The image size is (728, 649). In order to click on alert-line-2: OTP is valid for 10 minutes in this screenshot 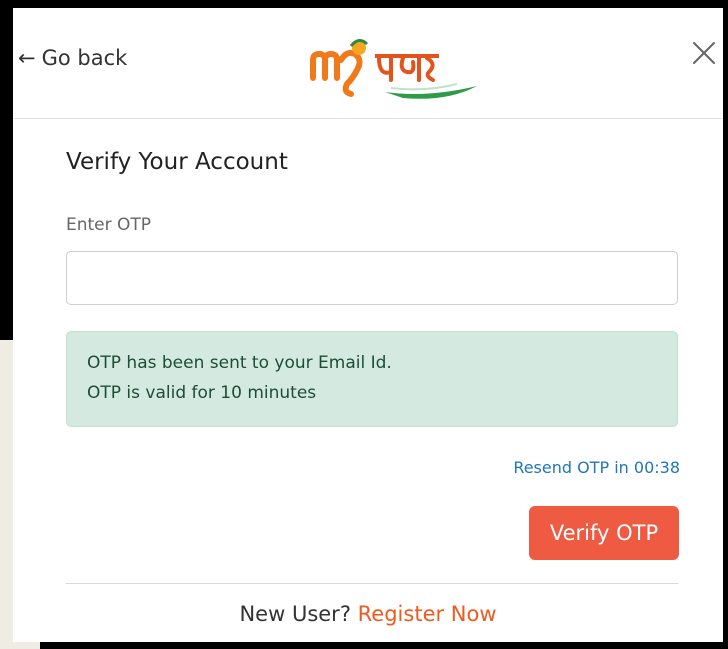, I will do `click(202, 393)`.